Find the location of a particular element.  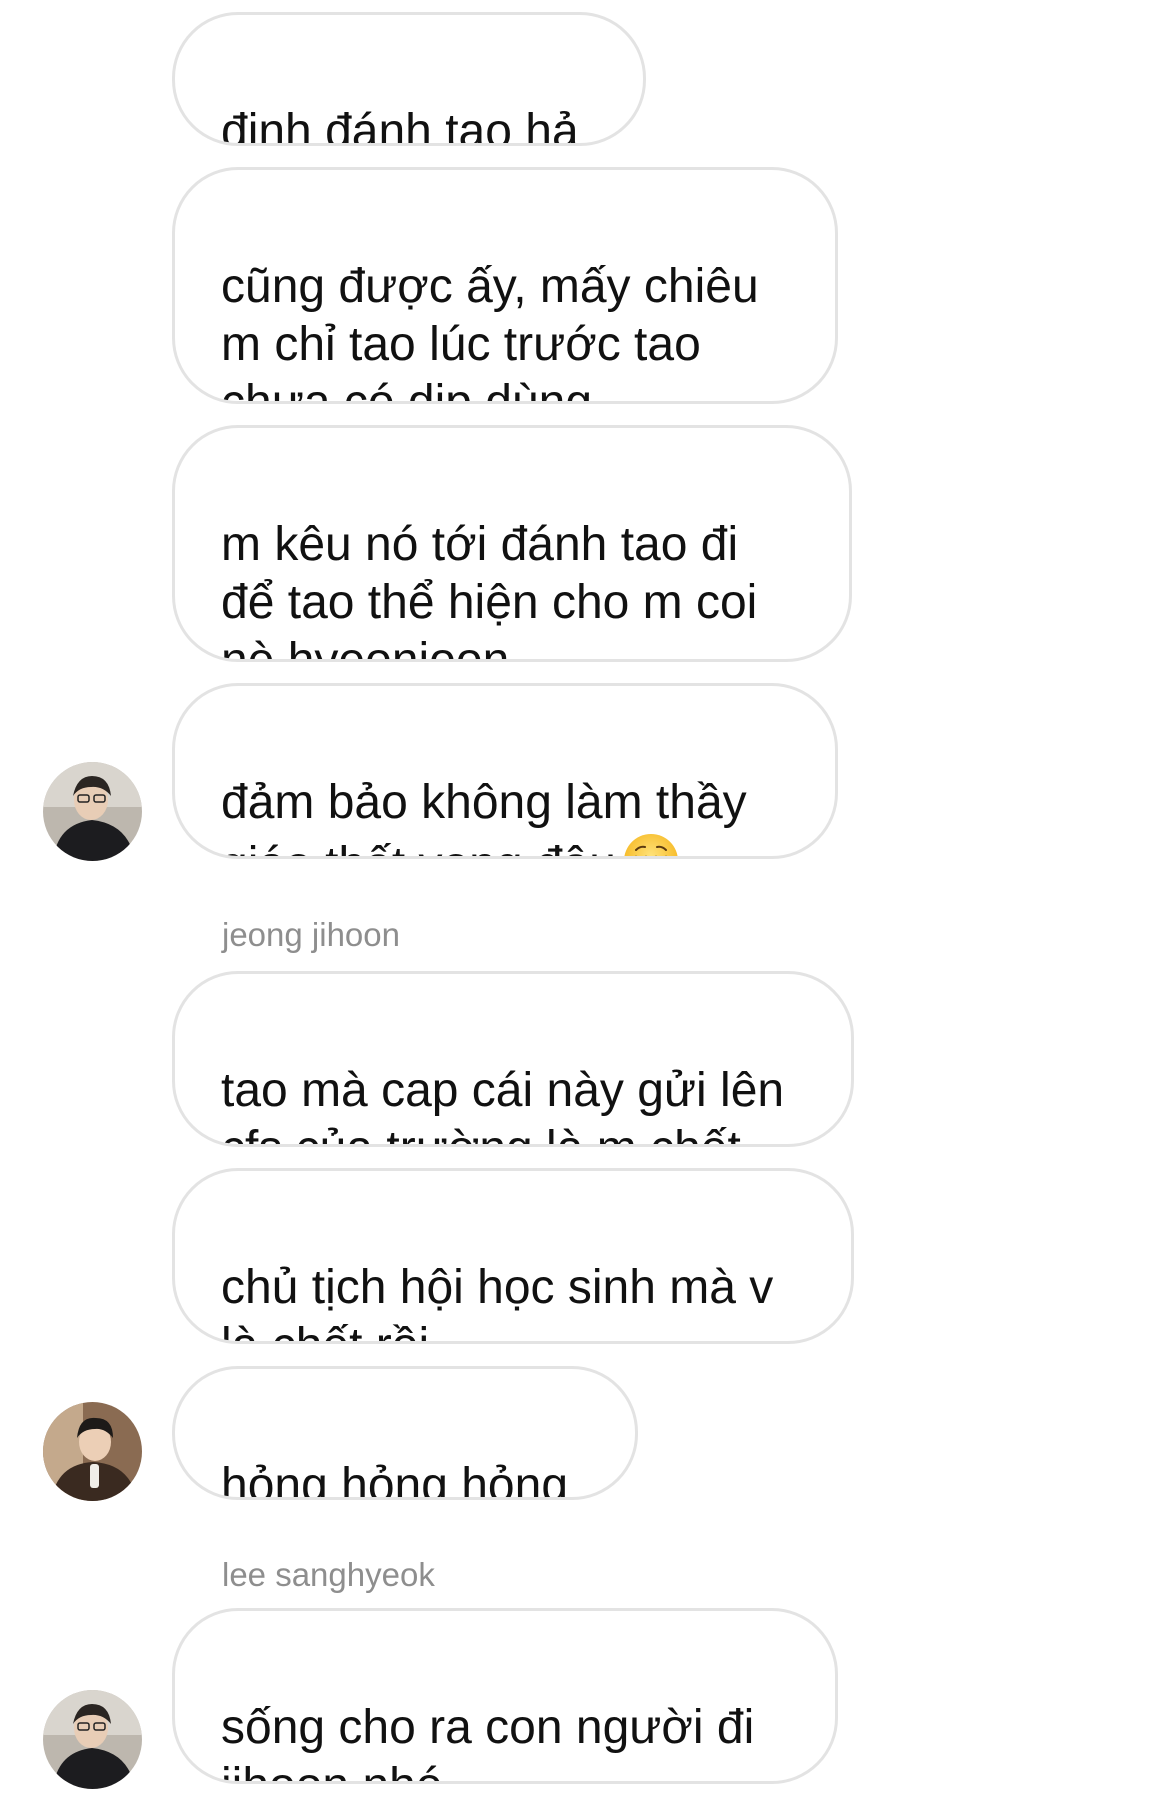

message-bubble: chủ tịch hội học sinh mà v là chết rồi is located at coordinates (513, 1256).